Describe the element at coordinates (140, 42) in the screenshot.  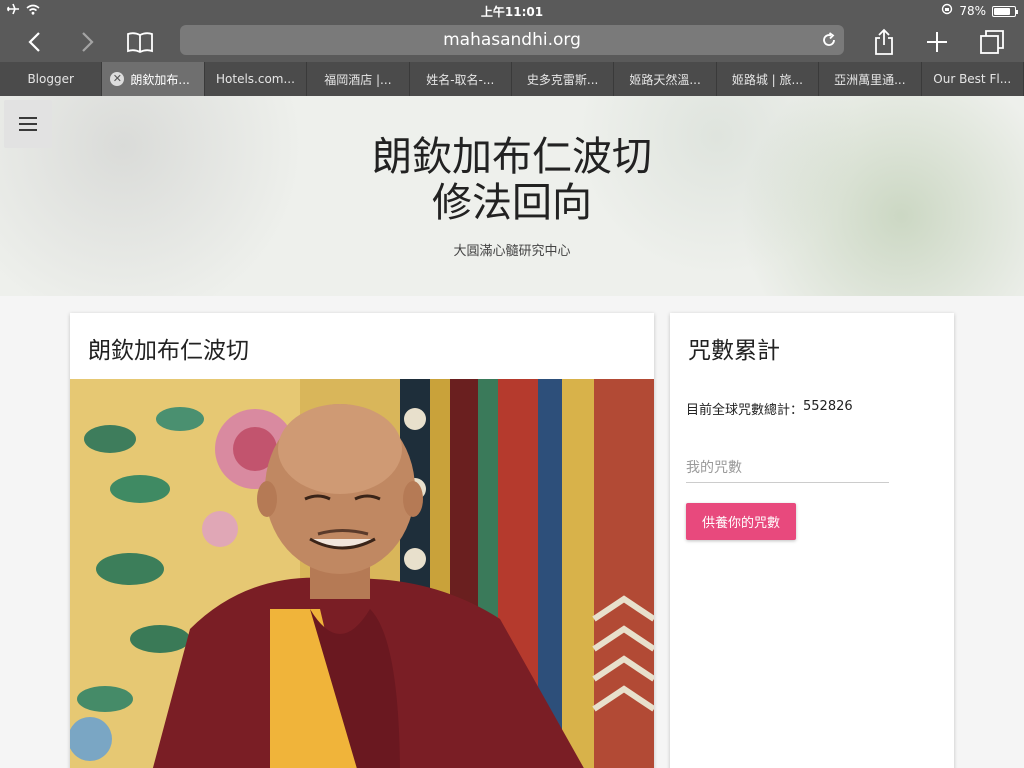
I see `bookmarks-icon` at that location.